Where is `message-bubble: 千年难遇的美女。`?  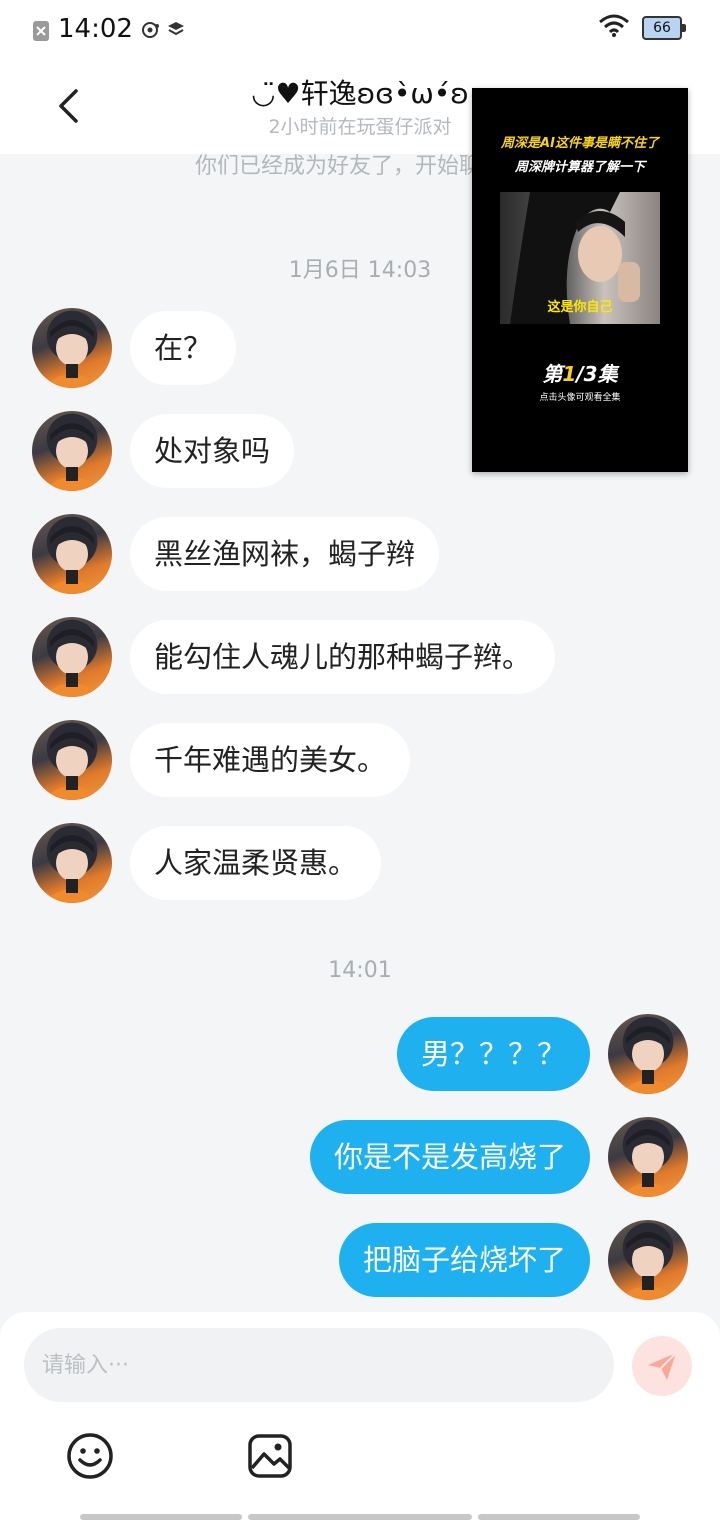
message-bubble: 千年难遇的美女。 is located at coordinates (270, 760).